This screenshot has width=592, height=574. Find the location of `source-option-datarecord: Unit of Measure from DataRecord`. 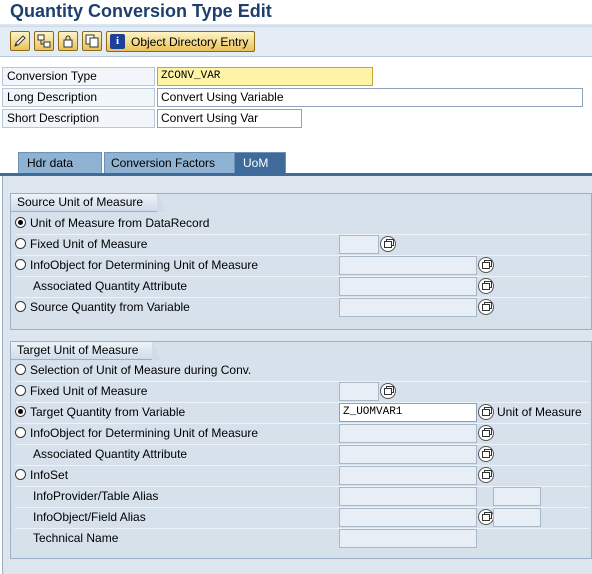

source-option-datarecord: Unit of Measure from DataRecord is located at coordinates (112, 223).